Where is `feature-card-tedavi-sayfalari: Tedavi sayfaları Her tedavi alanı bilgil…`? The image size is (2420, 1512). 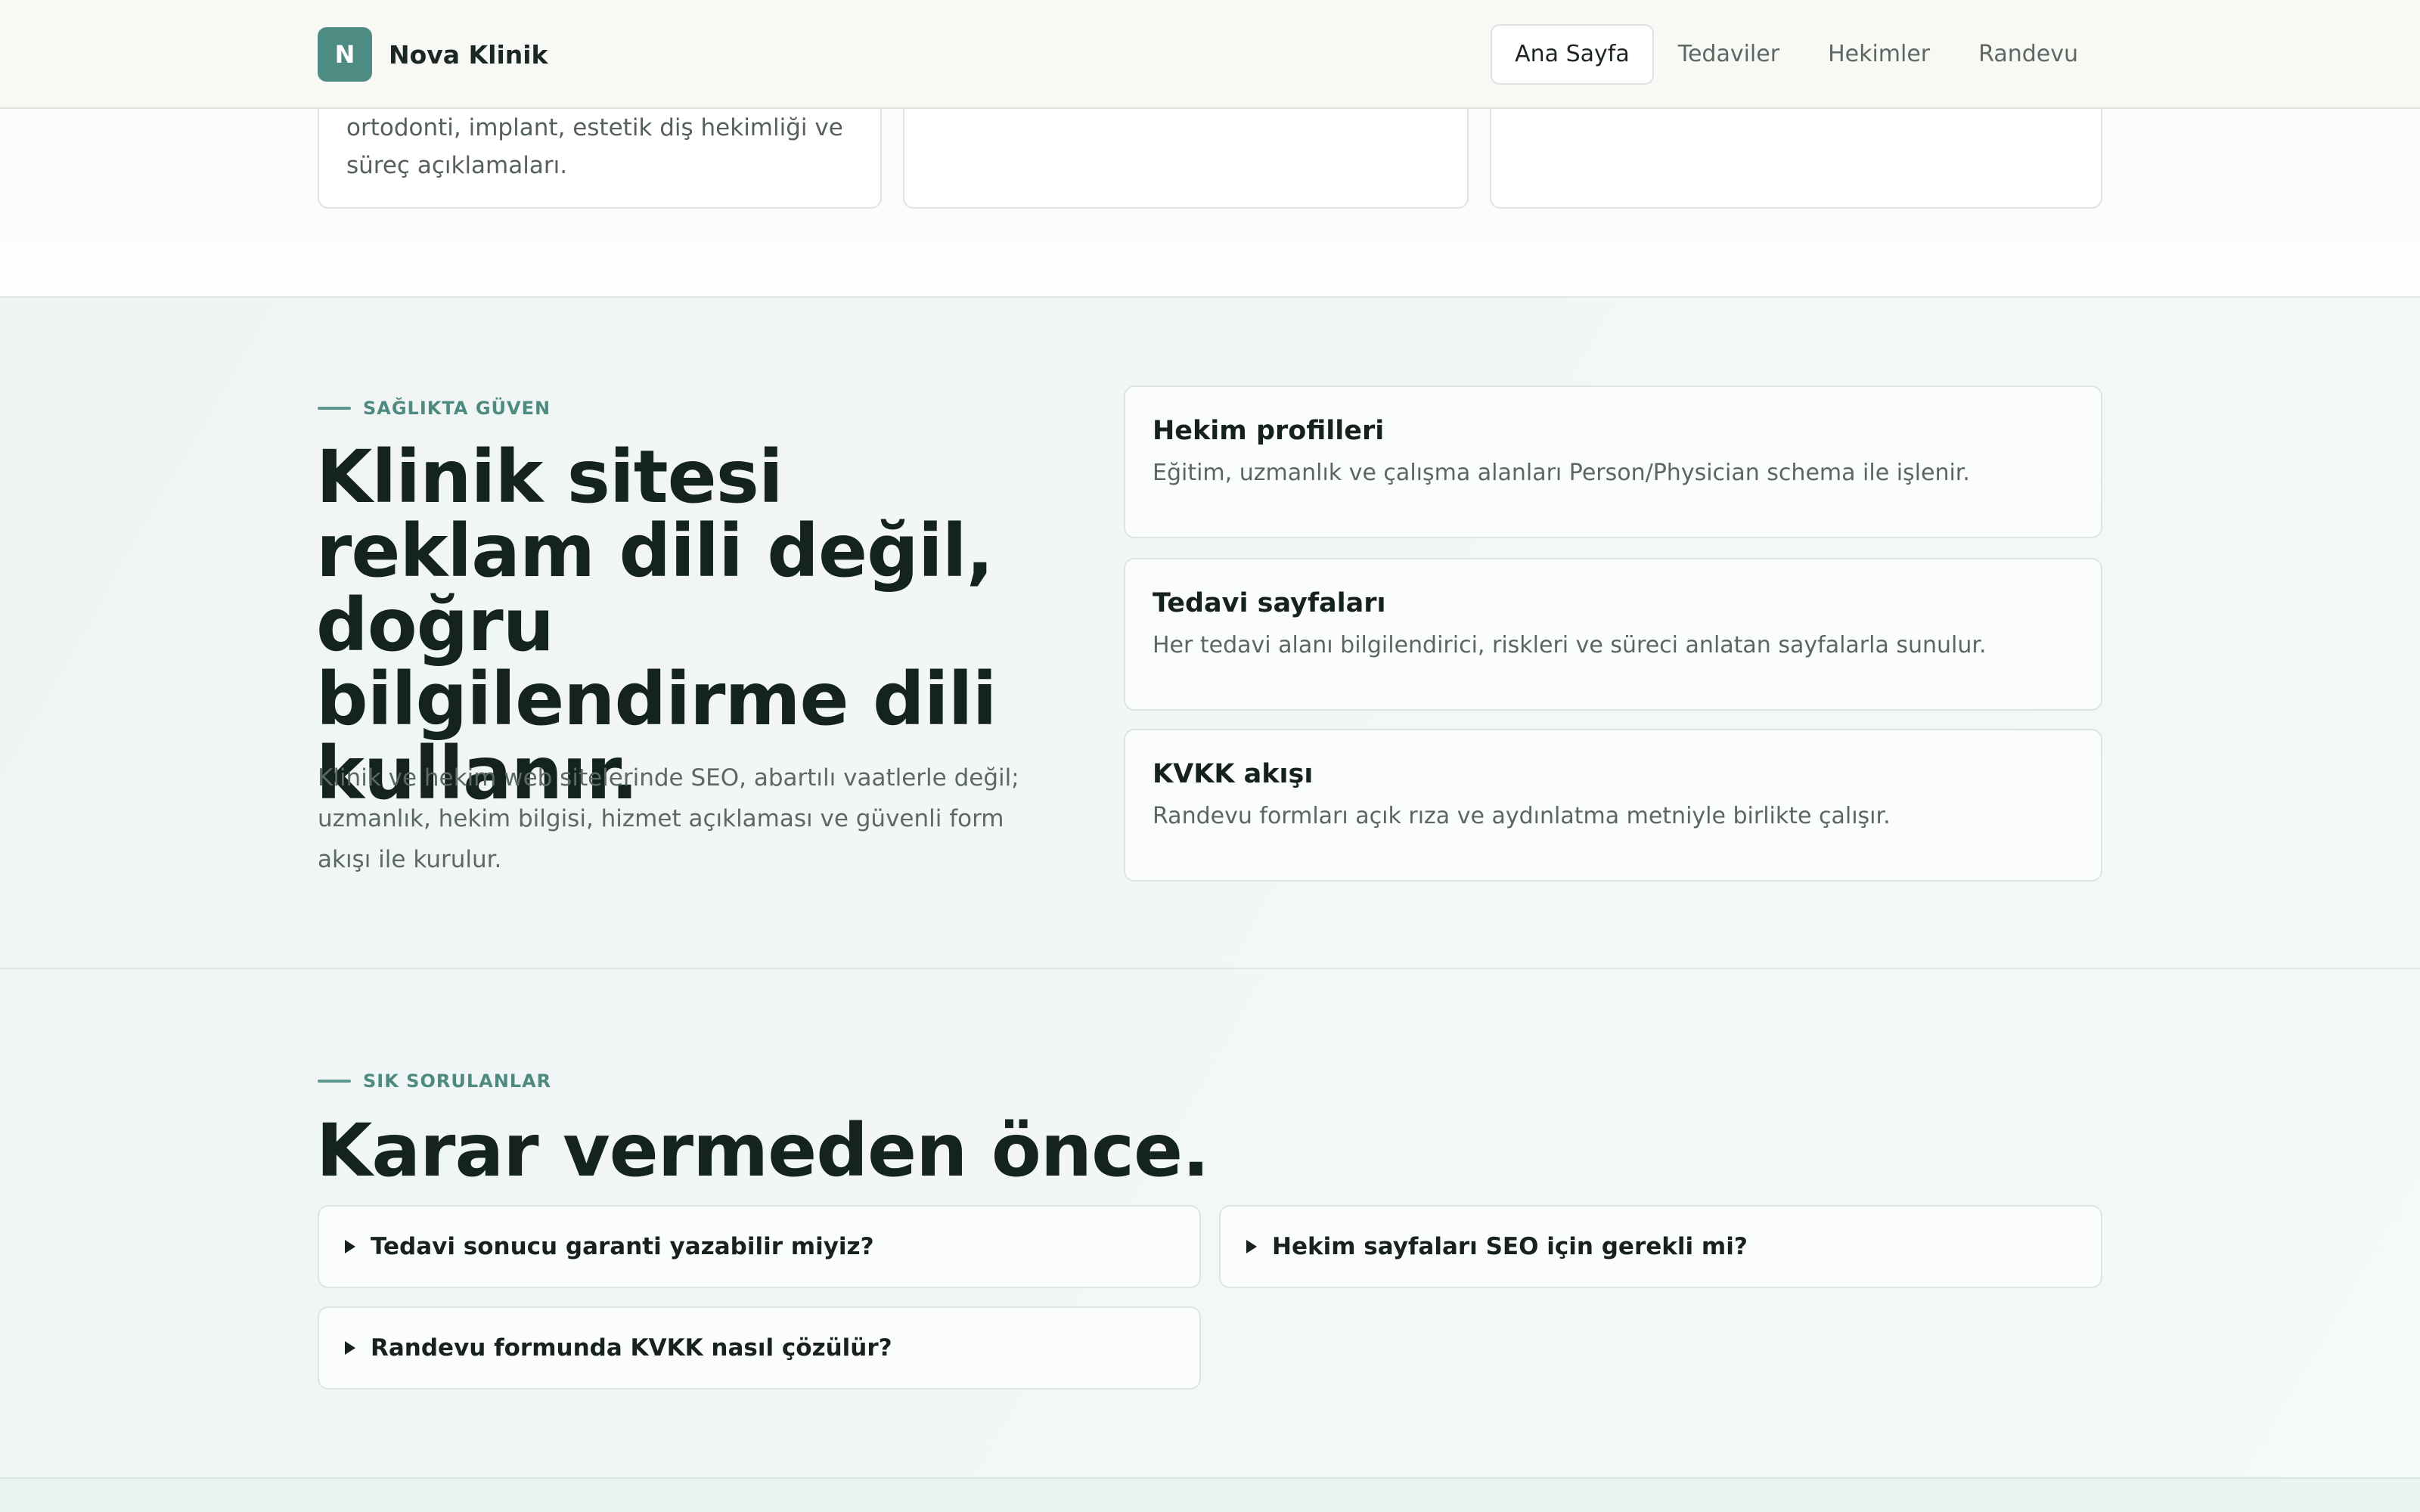
feature-card-tedavi-sayfalari: Tedavi sayfaları Her tedavi alanı bilgil… is located at coordinates (1613, 634).